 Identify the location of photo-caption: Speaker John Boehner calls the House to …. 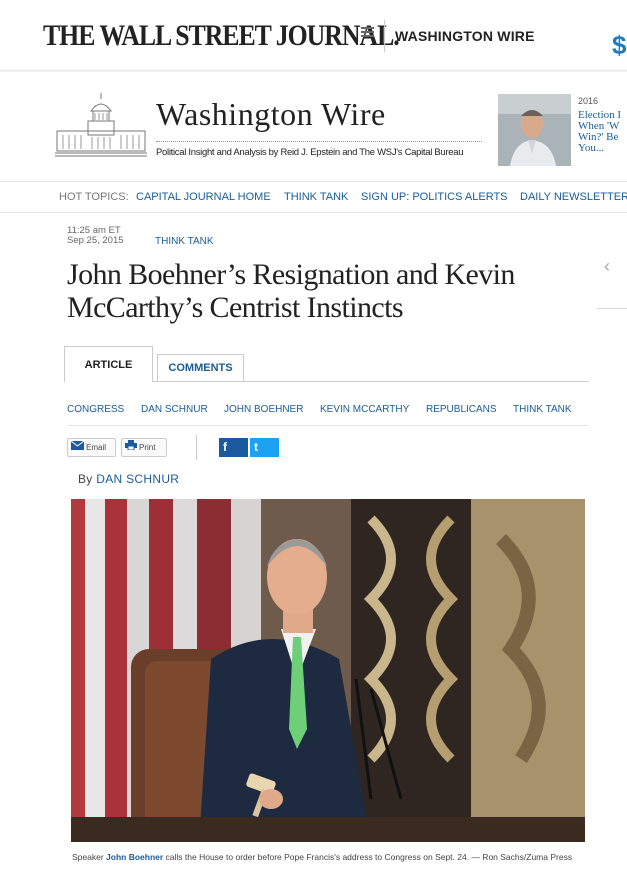
(329, 857).